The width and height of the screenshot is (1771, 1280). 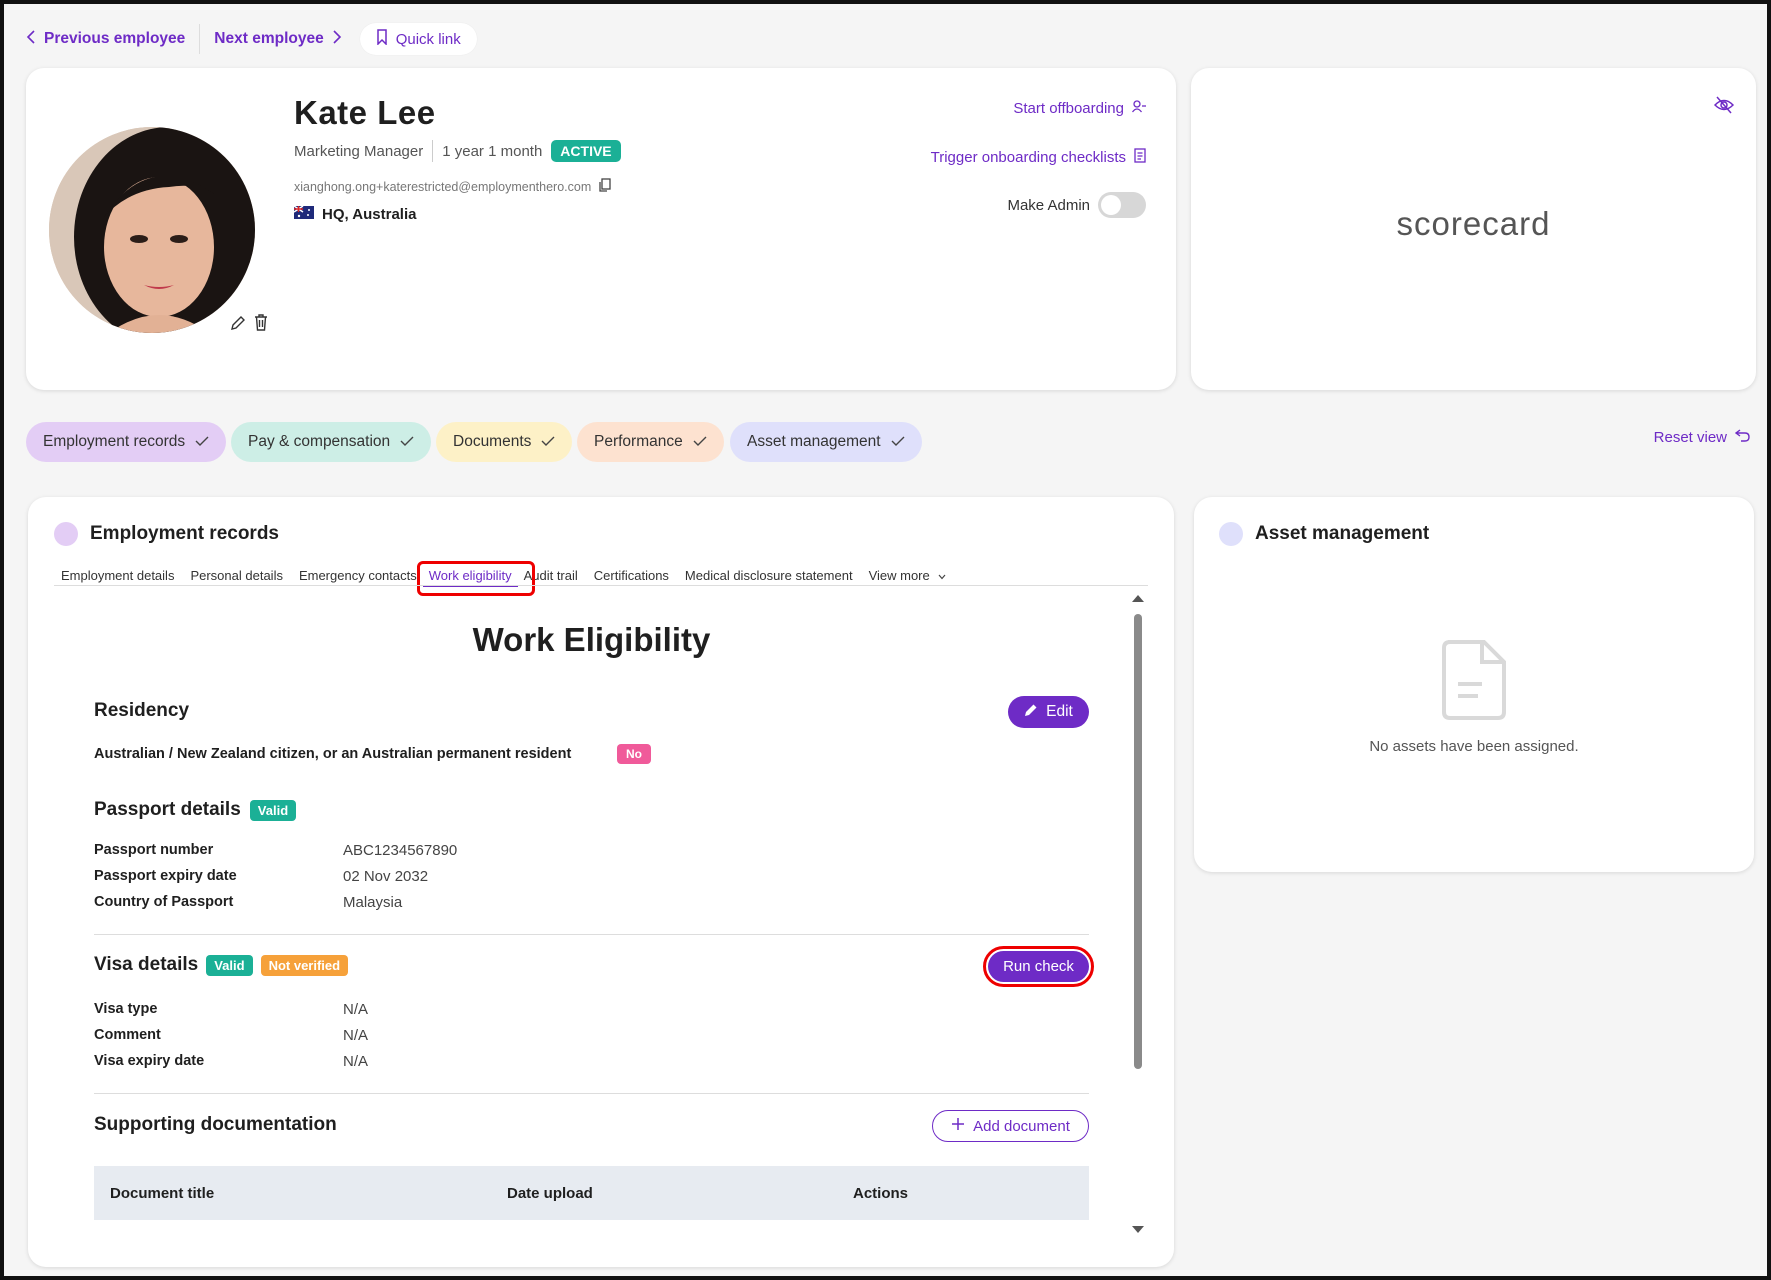 I want to click on work-eligibility-heading: Work Eligibility, so click(x=591, y=639).